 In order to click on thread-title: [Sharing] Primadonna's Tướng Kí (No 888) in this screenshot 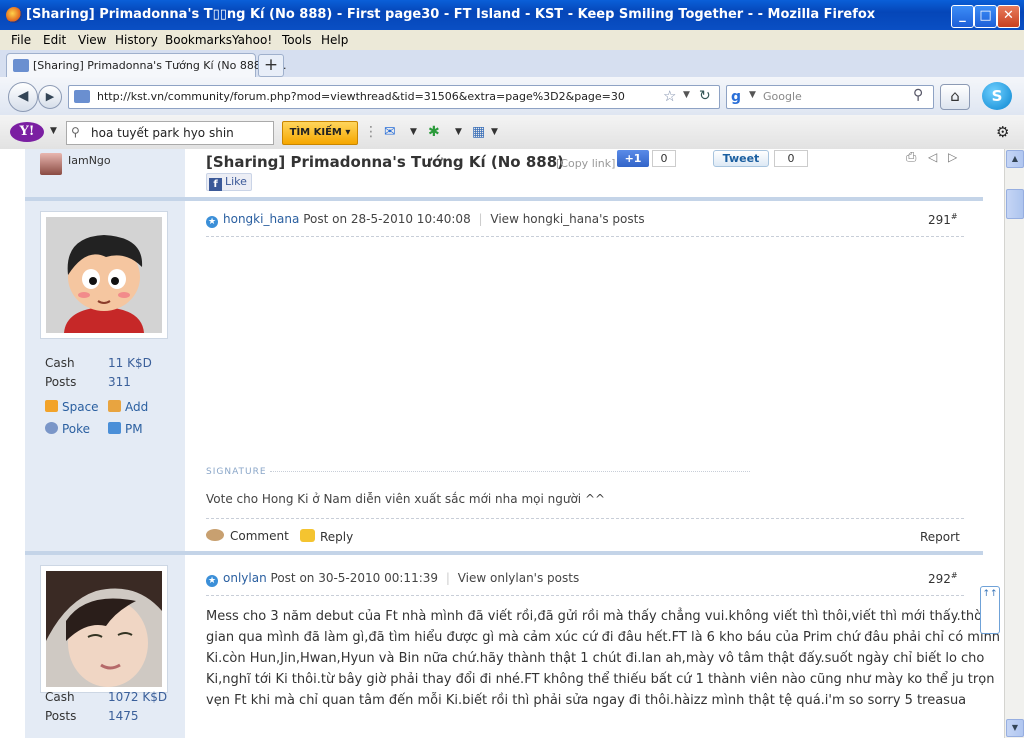, I will do `click(385, 162)`.